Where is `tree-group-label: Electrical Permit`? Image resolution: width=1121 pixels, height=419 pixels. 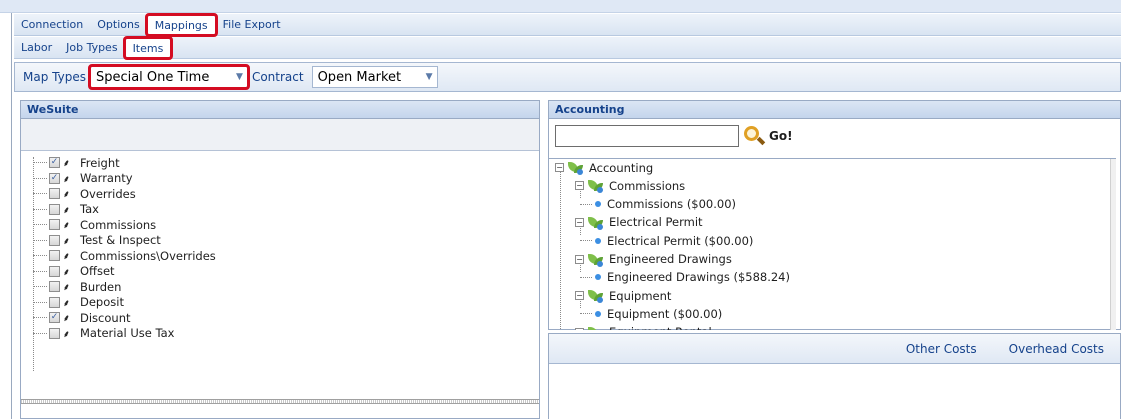 tree-group-label: Electrical Permit is located at coordinates (656, 222).